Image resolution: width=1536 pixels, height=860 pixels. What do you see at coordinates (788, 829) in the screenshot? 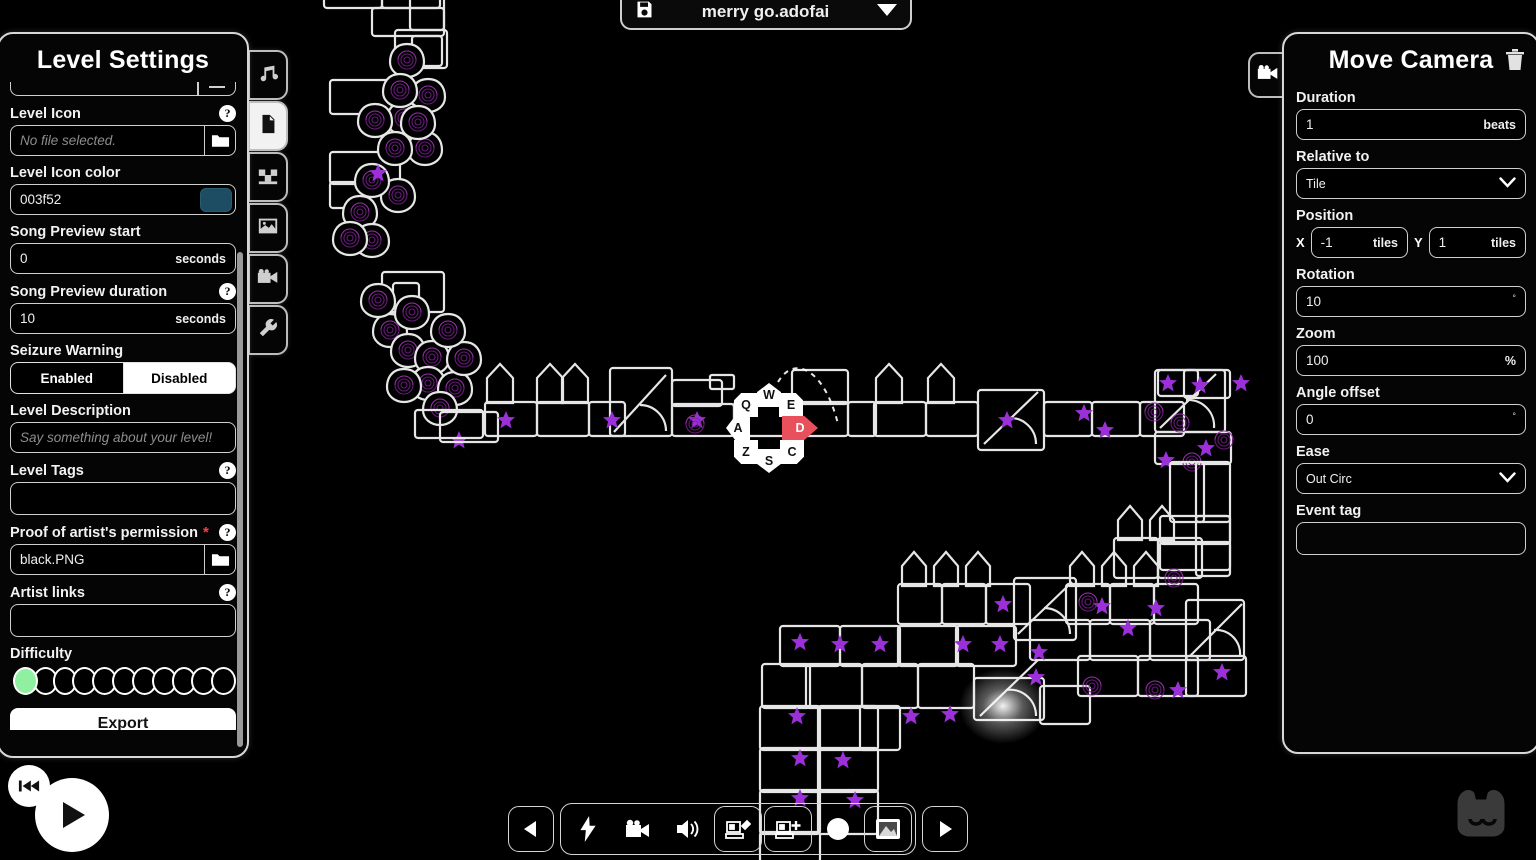
I see `add-decoration-button` at bounding box center [788, 829].